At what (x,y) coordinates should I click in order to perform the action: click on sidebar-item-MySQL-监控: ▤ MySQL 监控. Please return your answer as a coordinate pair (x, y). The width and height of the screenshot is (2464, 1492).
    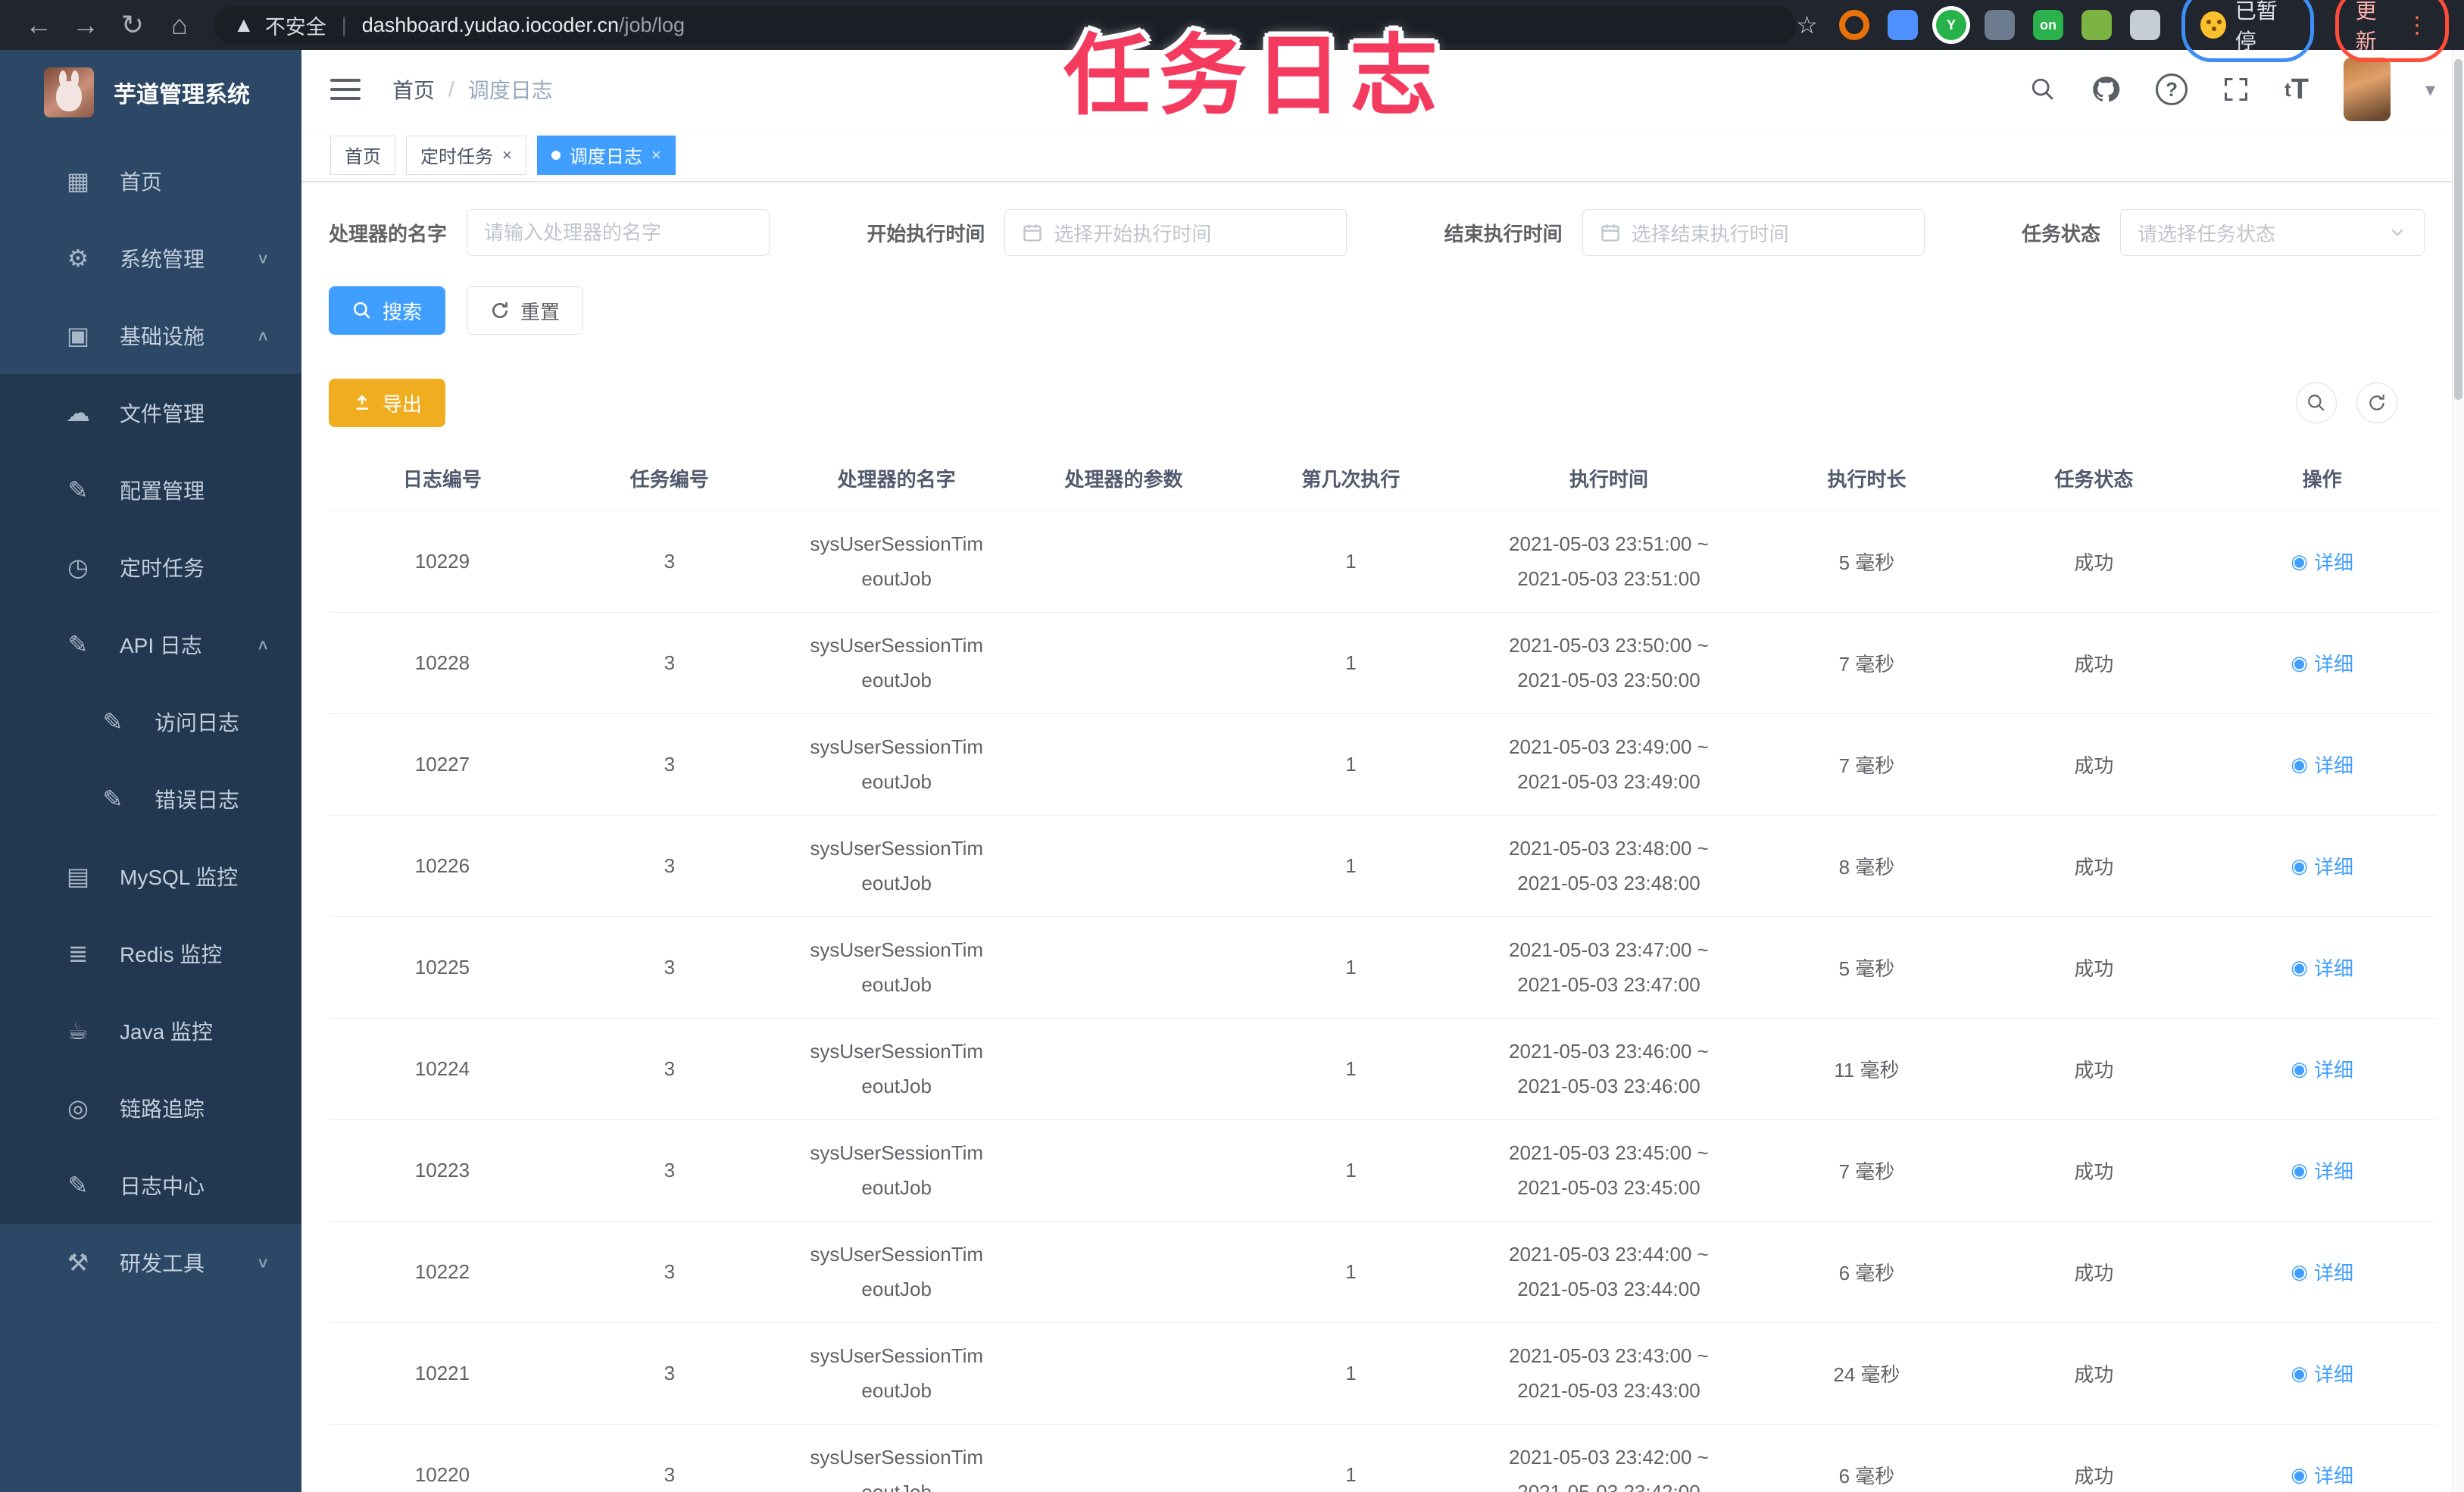
    Looking at the image, I should click on (150, 877).